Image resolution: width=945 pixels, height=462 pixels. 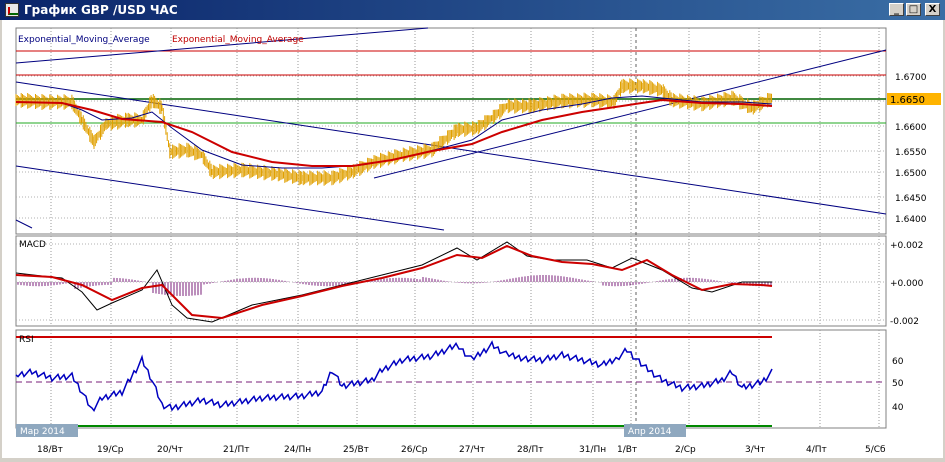 What do you see at coordinates (907, 100) in the screenshot?
I see `current-price-label: 1.6650` at bounding box center [907, 100].